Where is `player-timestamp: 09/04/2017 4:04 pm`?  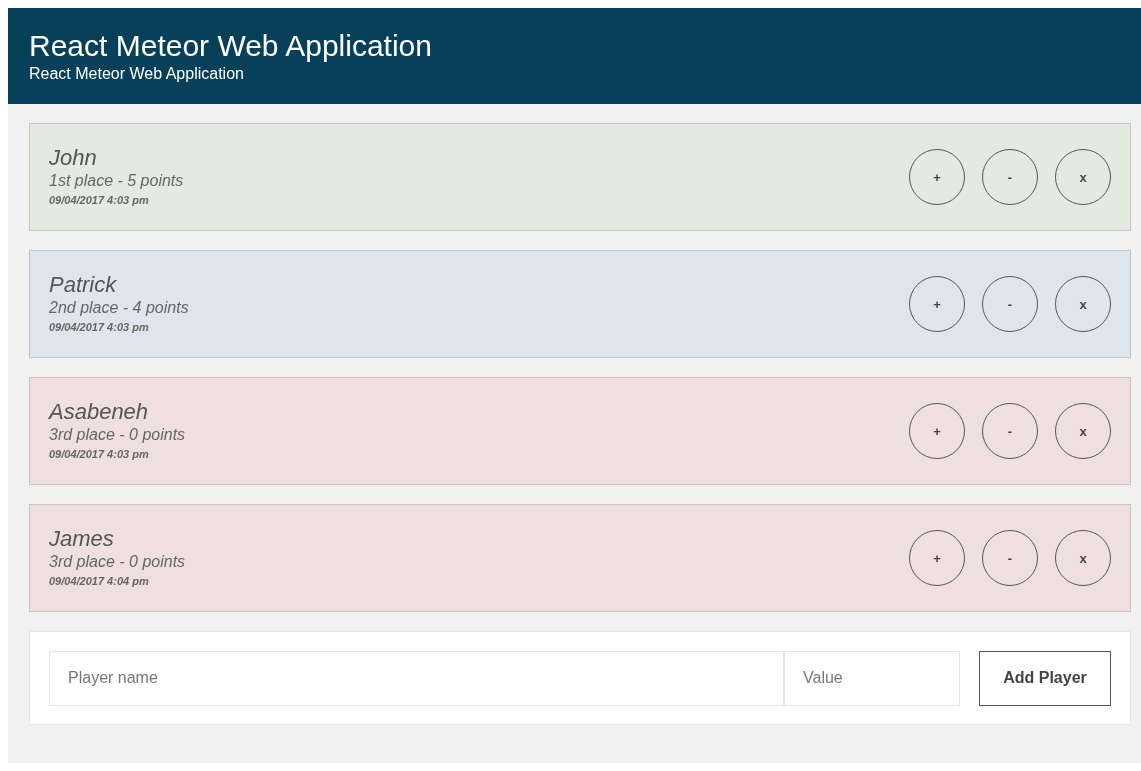
player-timestamp: 09/04/2017 4:04 pm is located at coordinates (99, 581).